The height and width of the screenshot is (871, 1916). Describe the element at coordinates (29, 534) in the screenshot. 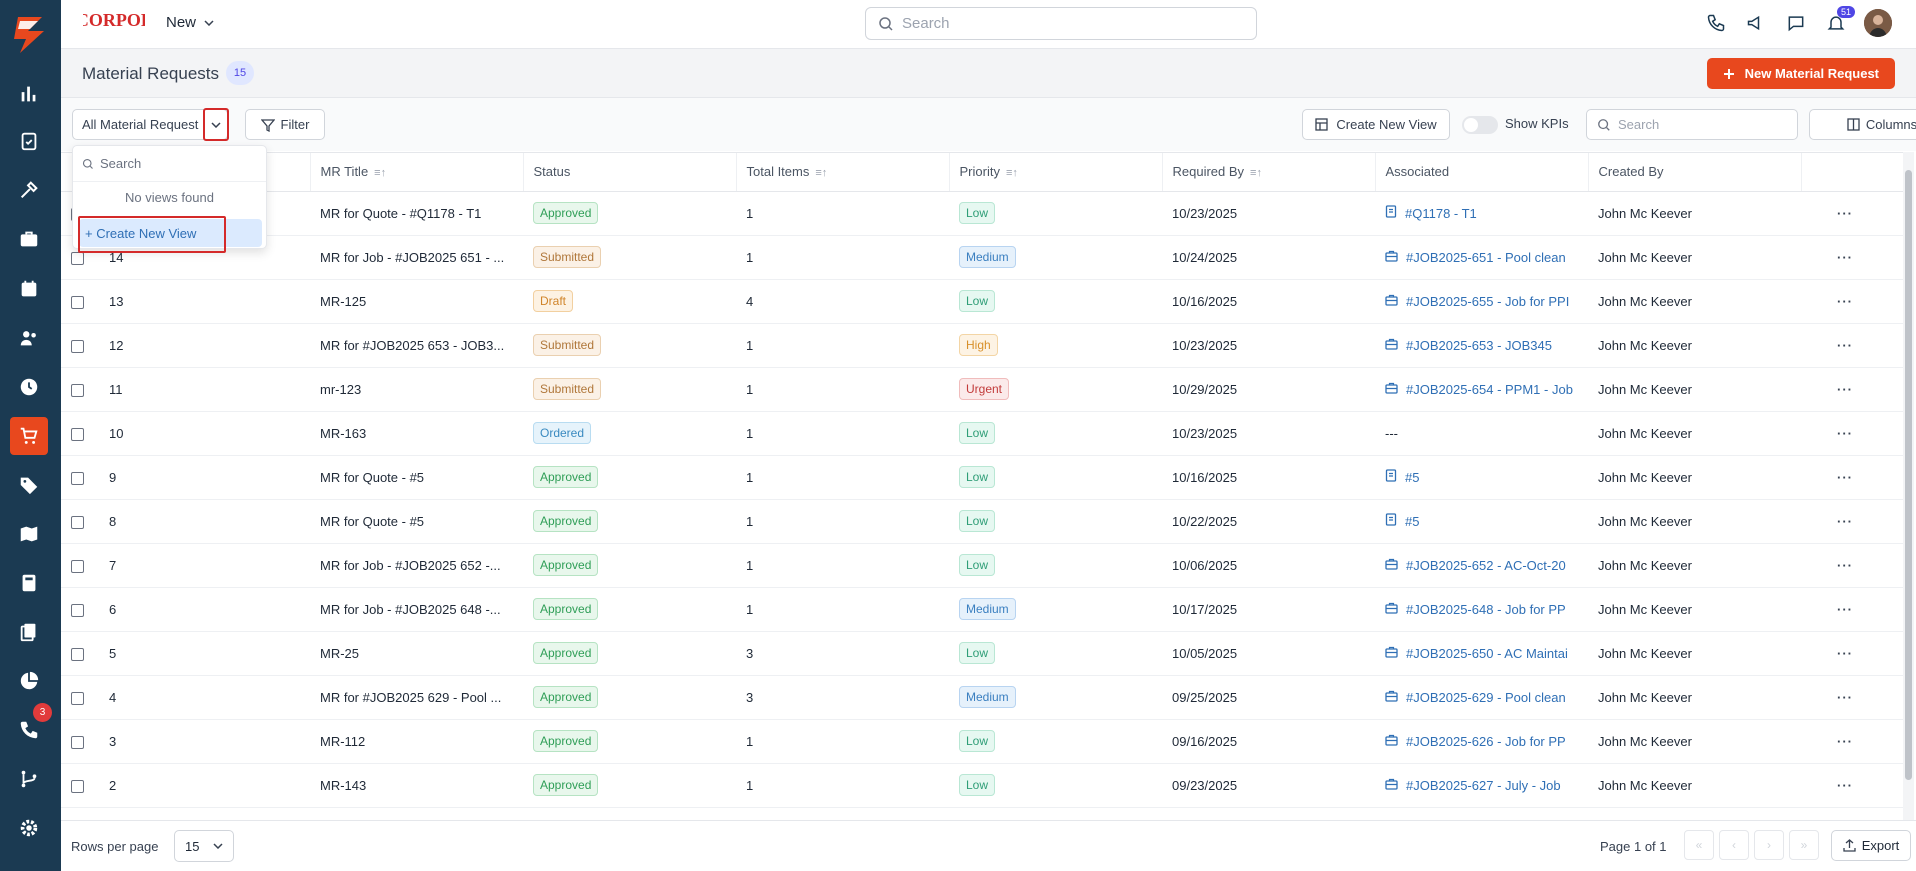

I see `nav-map-icon` at that location.